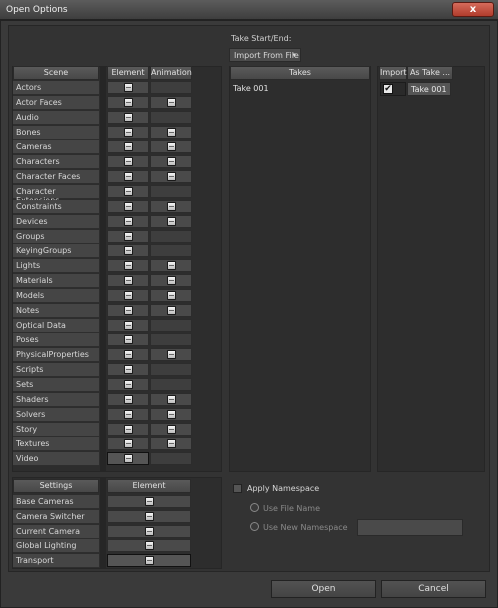 Image resolution: width=498 pixels, height=608 pixels. What do you see at coordinates (305, 527) in the screenshot?
I see `use-new-namespace-label: Use New Namespace` at bounding box center [305, 527].